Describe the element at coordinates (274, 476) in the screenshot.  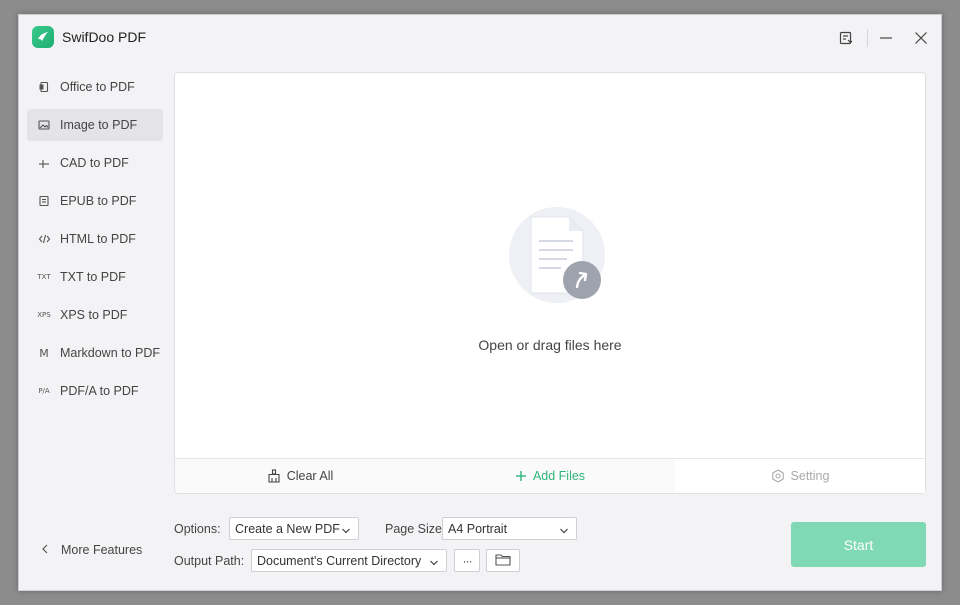
I see `broom-icon` at that location.